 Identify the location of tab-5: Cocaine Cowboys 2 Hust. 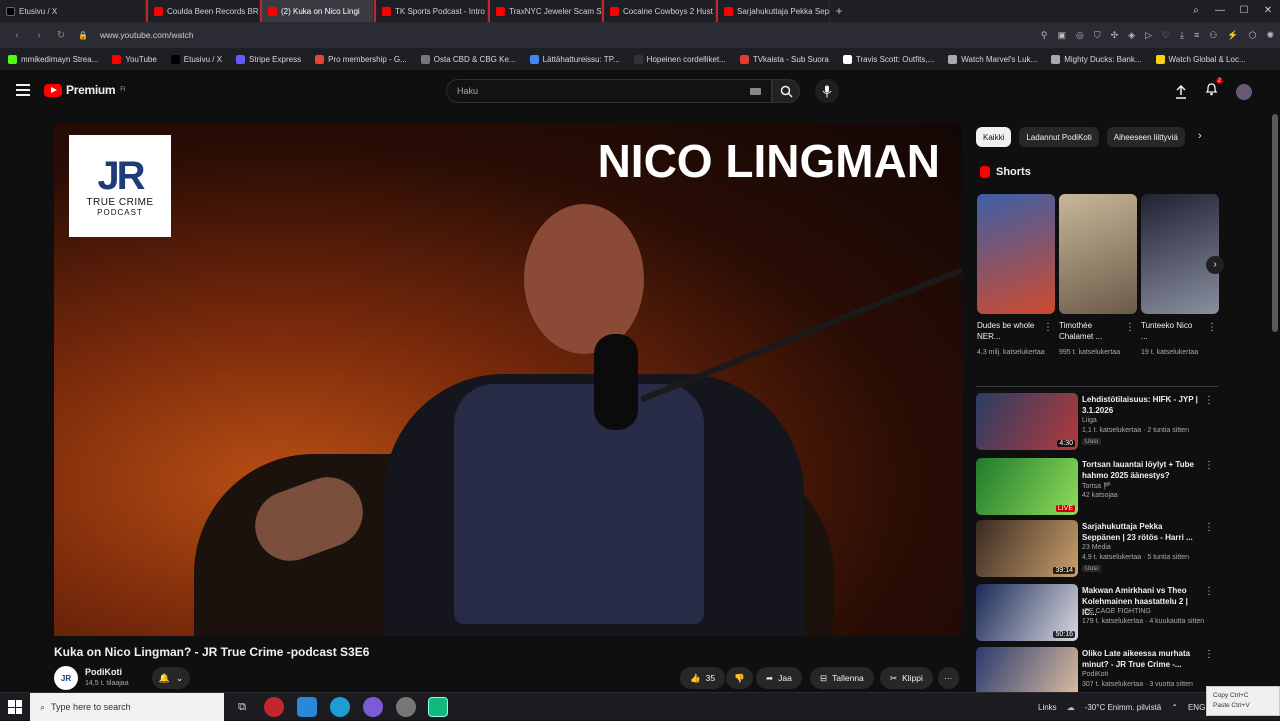
(659, 11).